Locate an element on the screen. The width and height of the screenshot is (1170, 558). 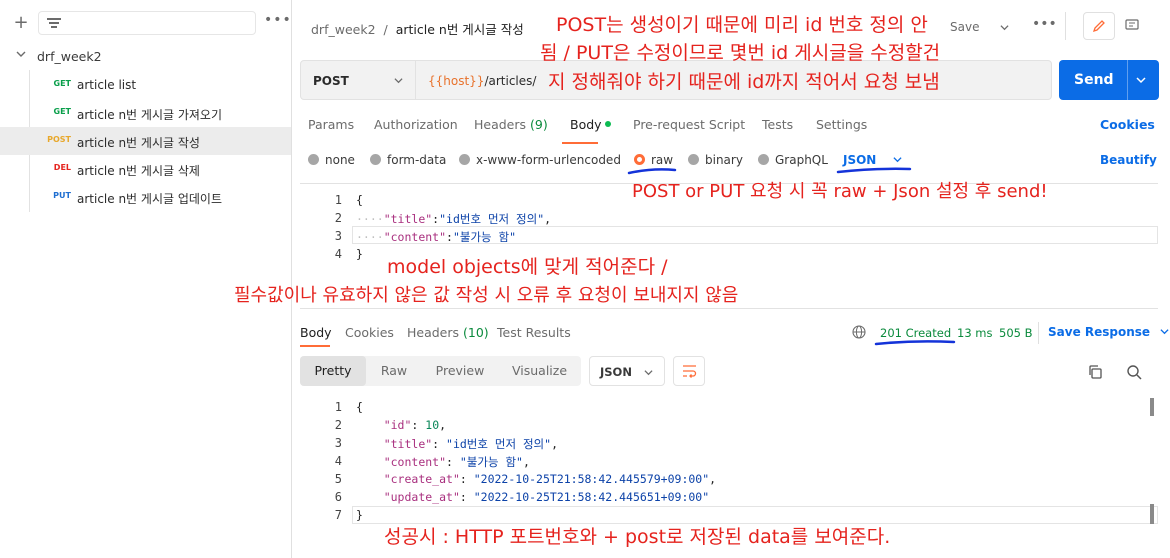
tab-response-headers: Headers (10) is located at coordinates (448, 332).